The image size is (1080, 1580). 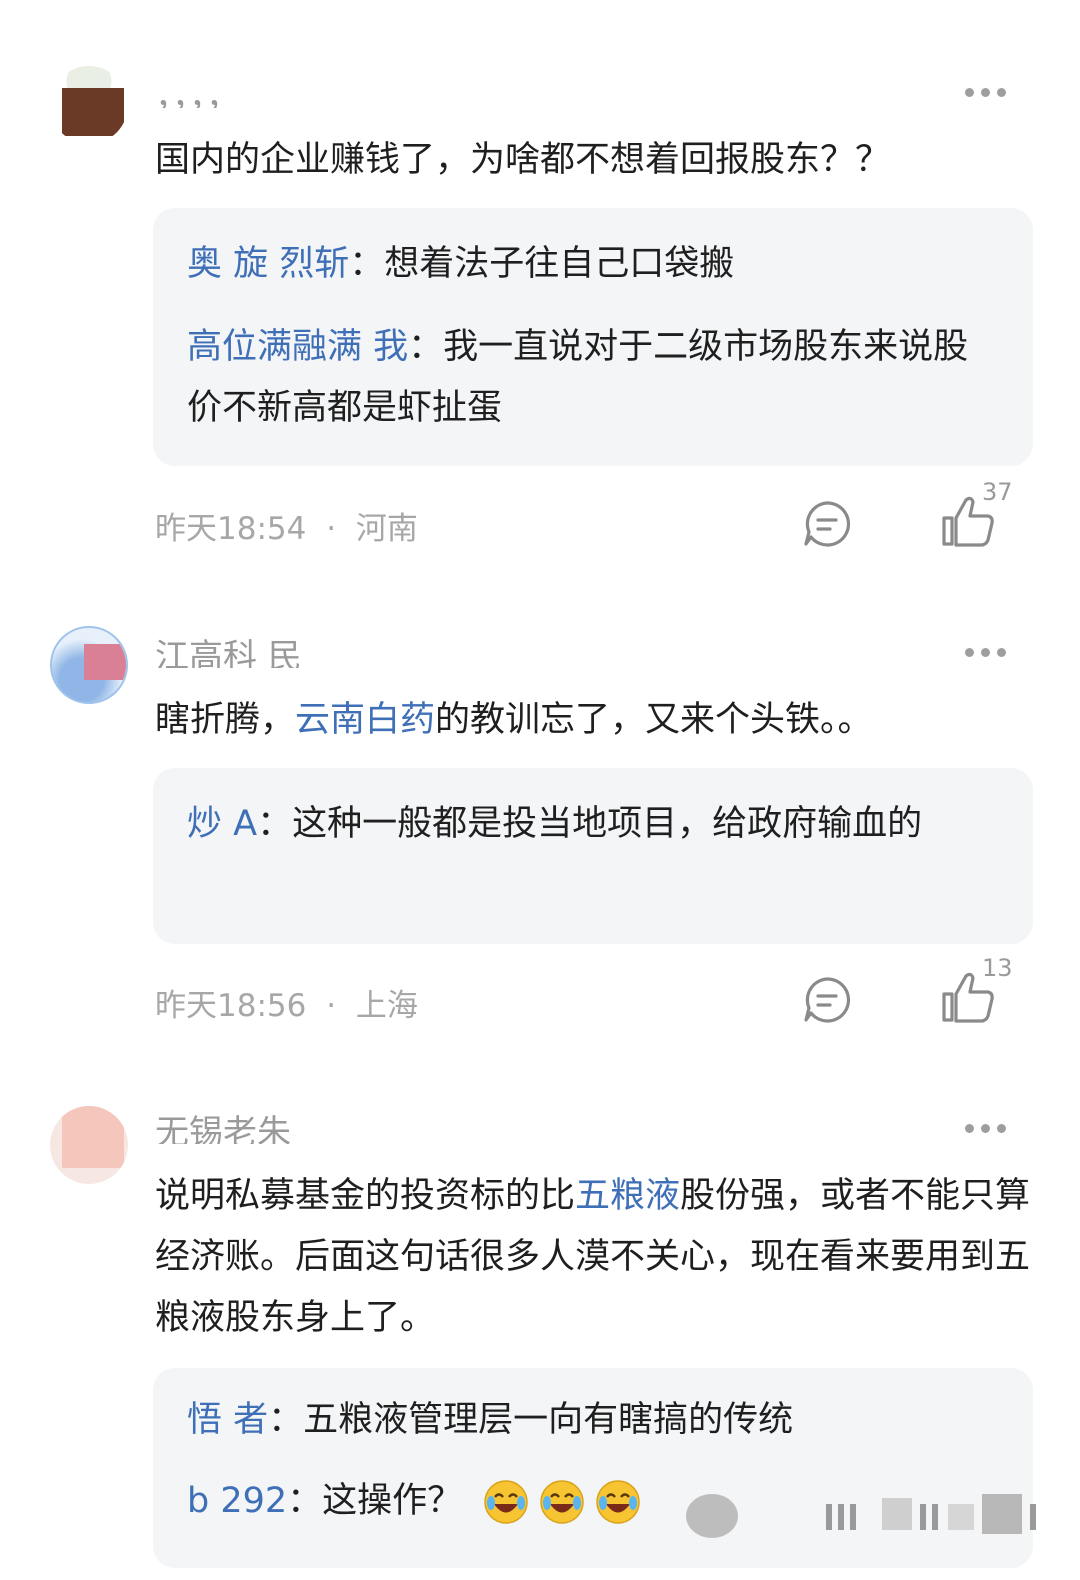 I want to click on reply-list: 炒 A：这种一般都是投当地项目，给政府输血的, so click(x=593, y=856).